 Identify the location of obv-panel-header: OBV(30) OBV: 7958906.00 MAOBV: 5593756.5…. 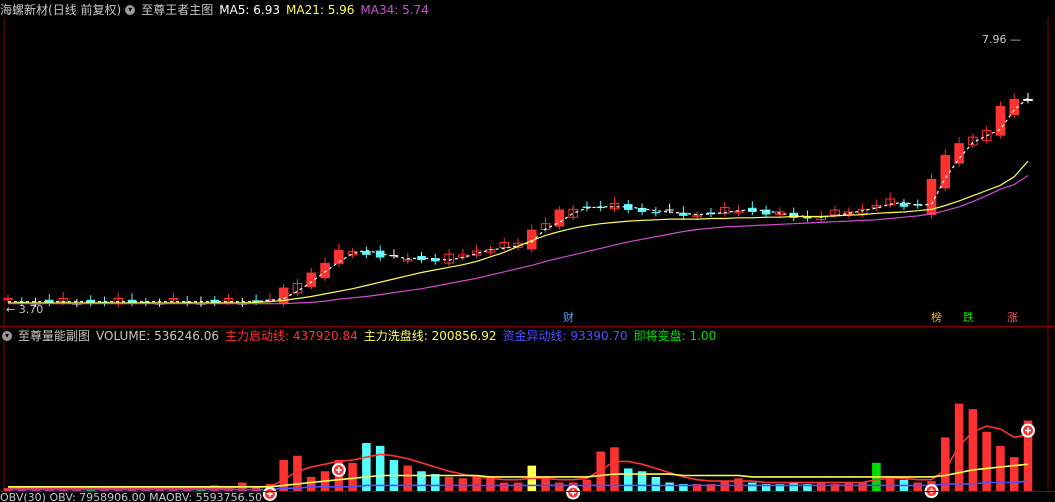
(134, 497).